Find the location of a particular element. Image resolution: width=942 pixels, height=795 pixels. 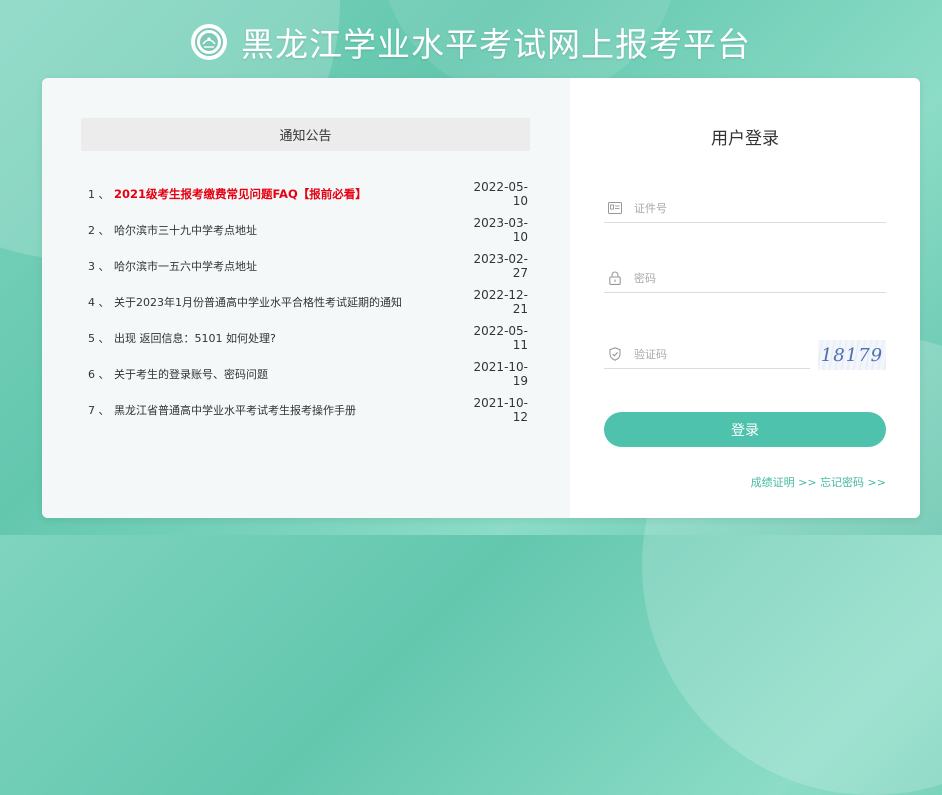

notice-number: 7 、 is located at coordinates (99, 410).